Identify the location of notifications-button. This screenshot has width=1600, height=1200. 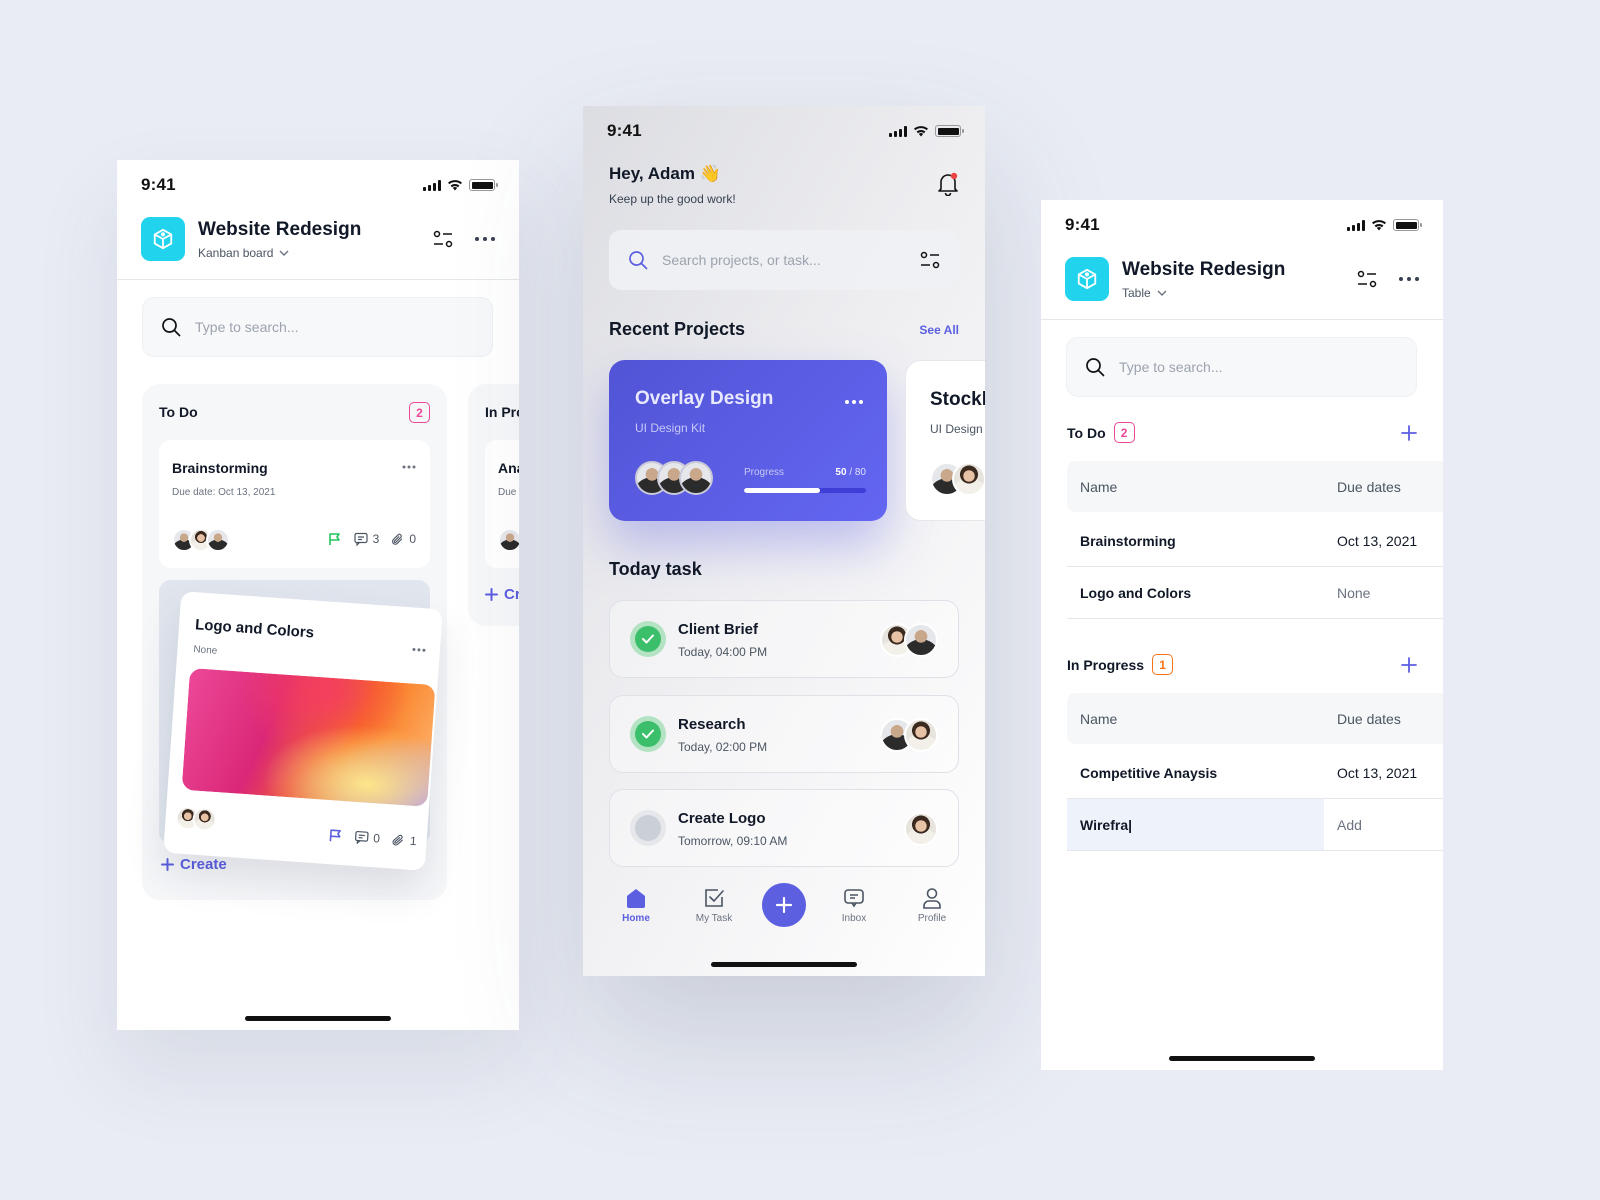
(948, 184).